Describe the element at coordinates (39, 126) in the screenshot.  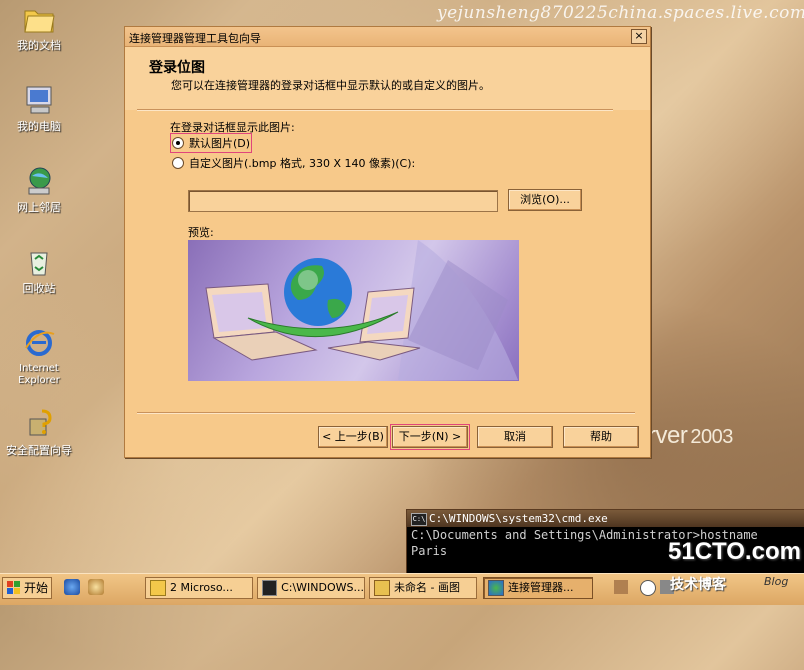
I see `desktop-icon-label: 我的电脑` at that location.